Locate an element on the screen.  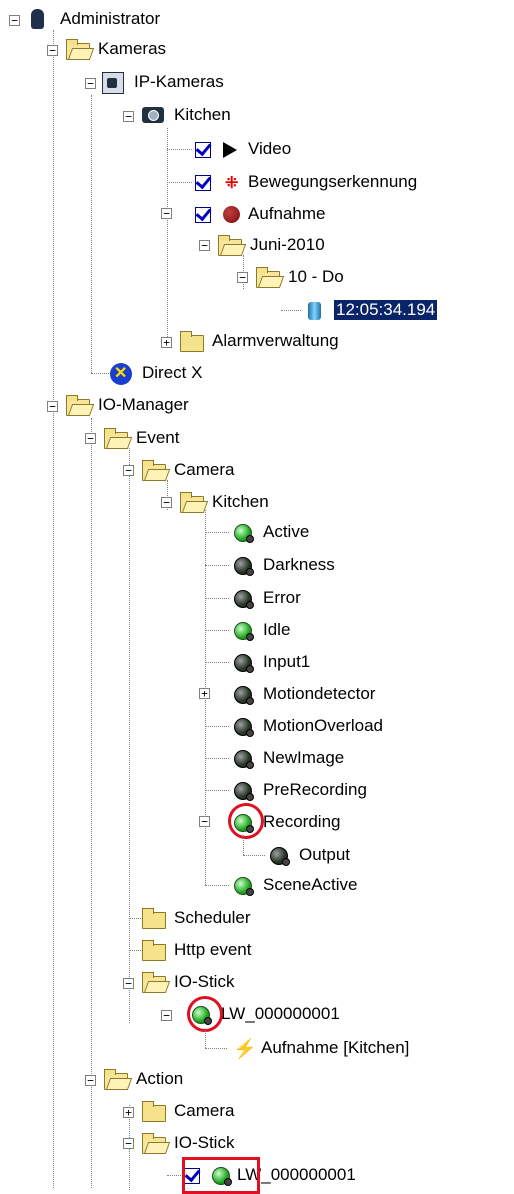
node-label: Direct X is located at coordinates (172, 372).